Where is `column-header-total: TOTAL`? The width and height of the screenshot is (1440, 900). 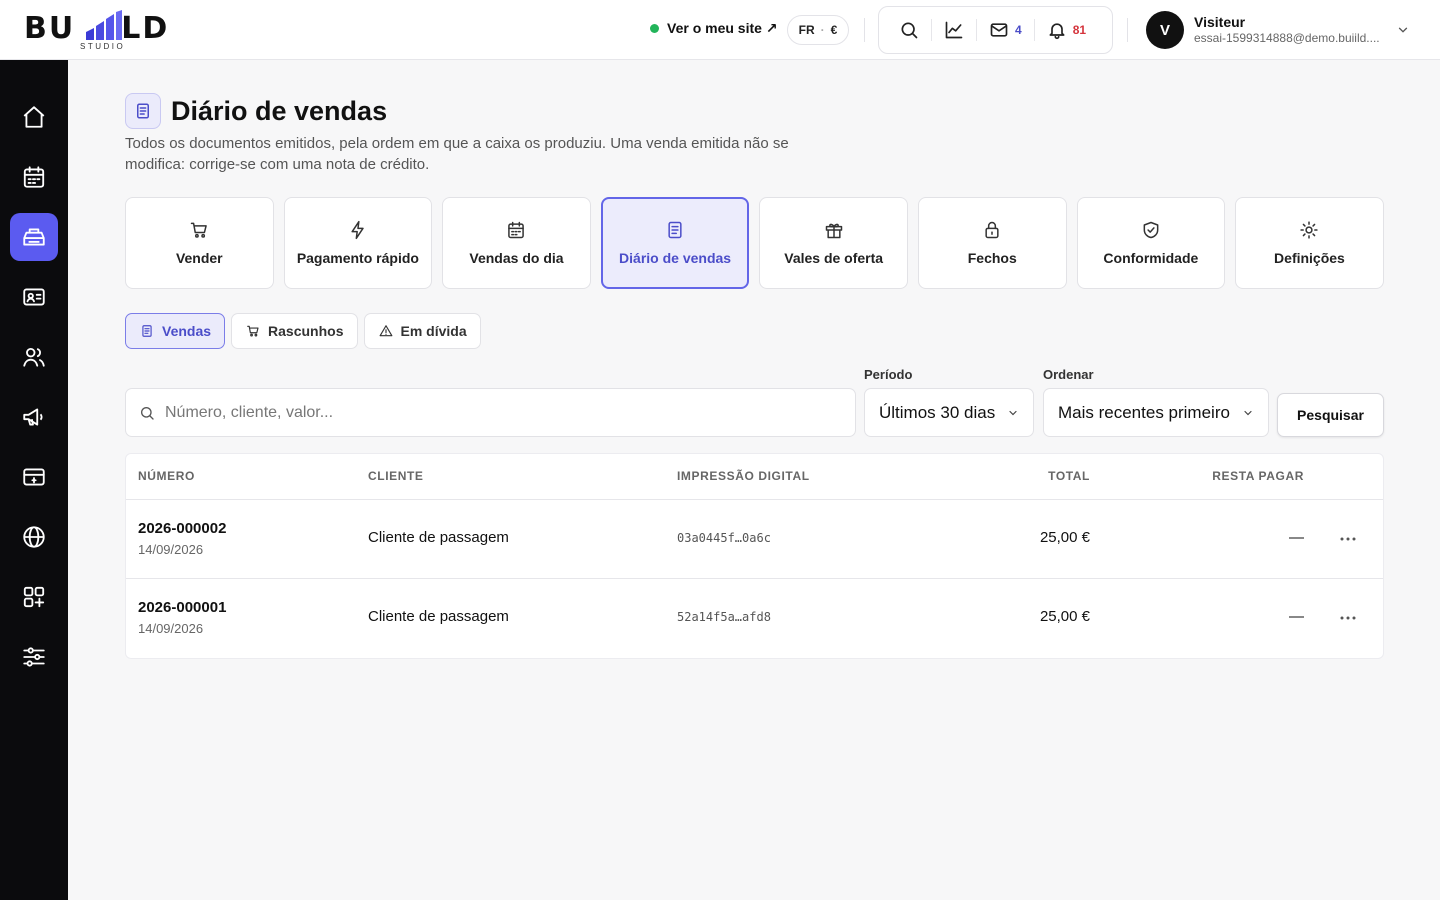
column-header-total: TOTAL is located at coordinates (1069, 476).